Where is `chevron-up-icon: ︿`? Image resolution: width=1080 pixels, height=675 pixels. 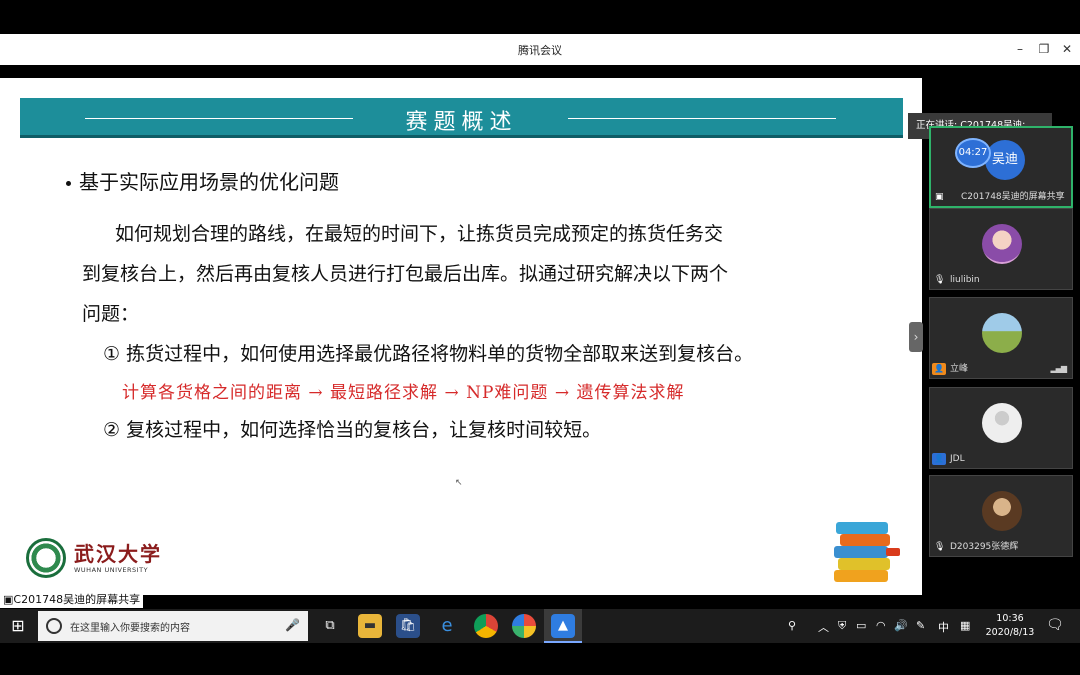
chevron-up-icon: ︿ is located at coordinates (823, 627).